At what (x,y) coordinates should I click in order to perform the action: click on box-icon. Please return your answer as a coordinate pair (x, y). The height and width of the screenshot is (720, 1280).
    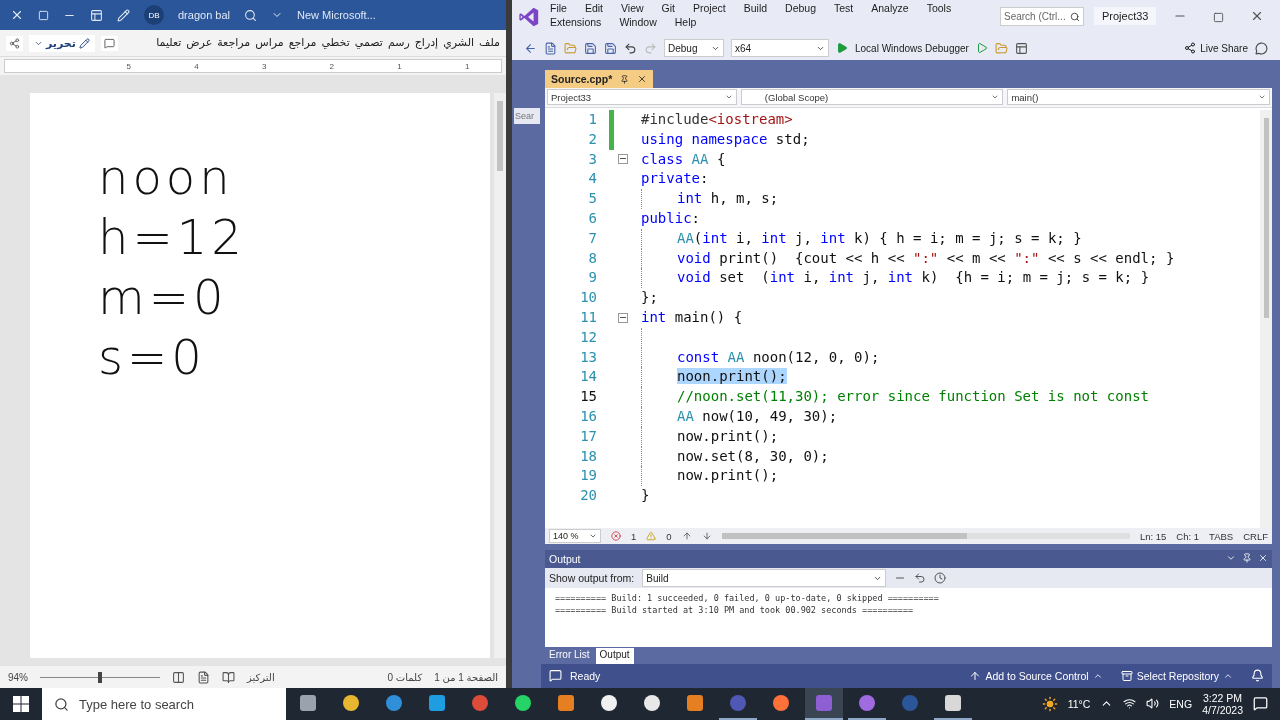
    Looking at the image, I should click on (1126, 676).